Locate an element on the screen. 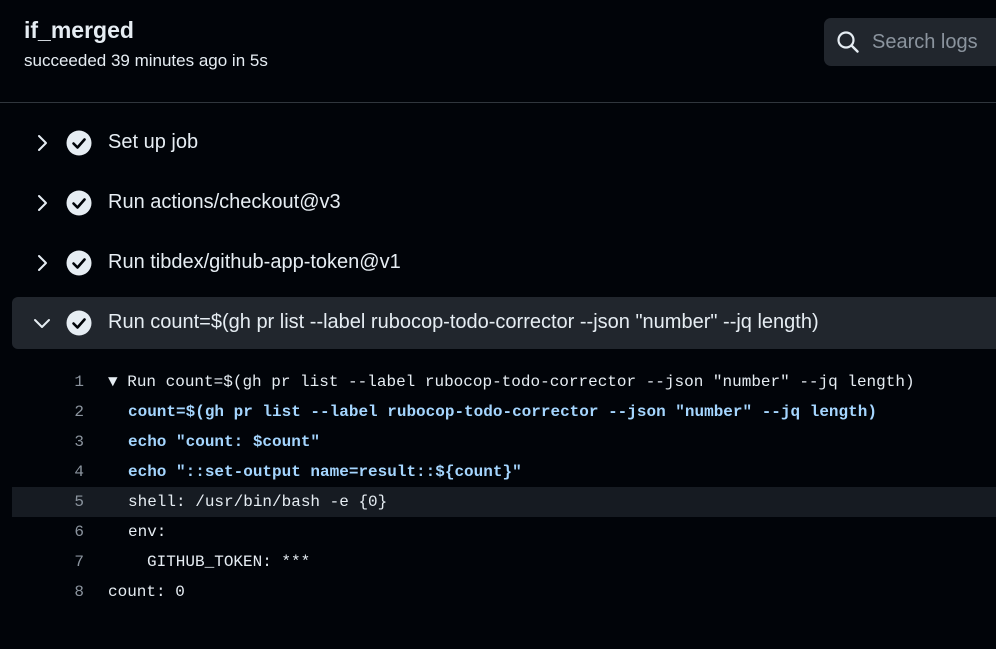  log-line: 7 GITHUB_TOKEN: *** is located at coordinates (504, 562).